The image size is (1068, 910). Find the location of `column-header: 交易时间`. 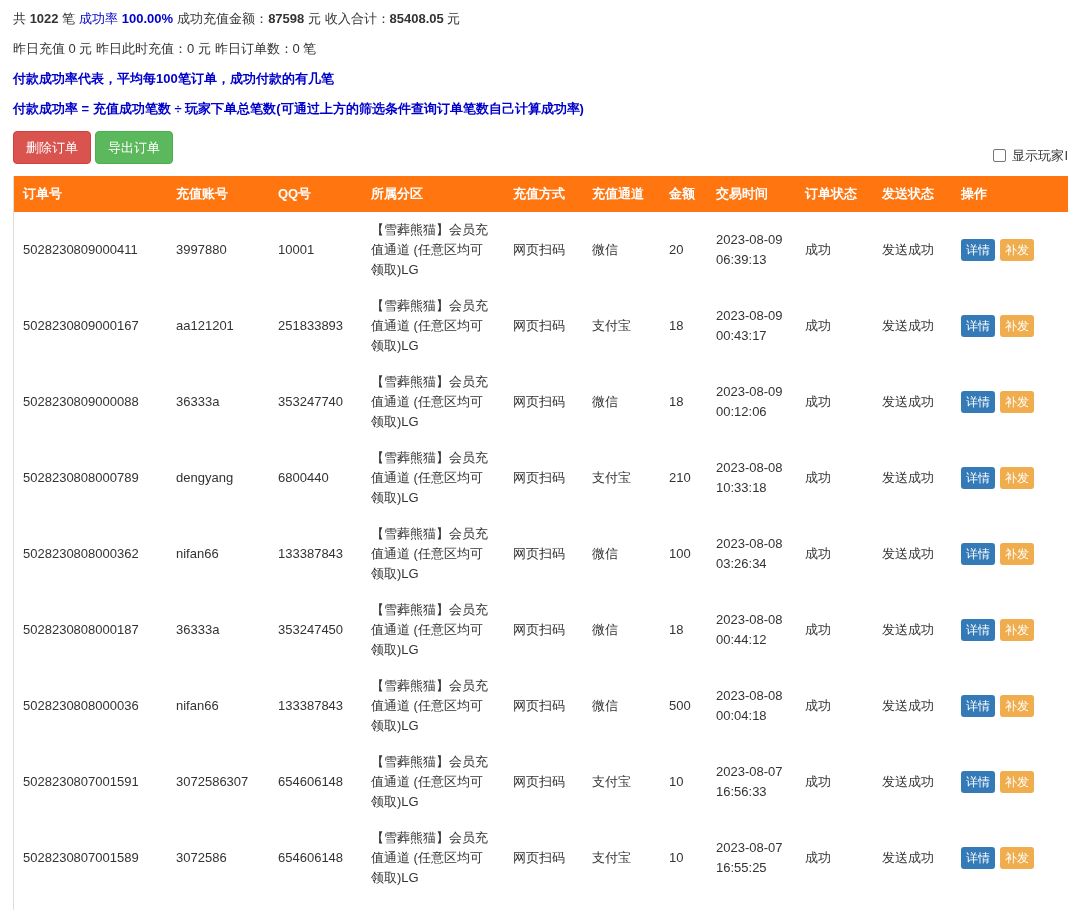

column-header: 交易时间 is located at coordinates (742, 194).